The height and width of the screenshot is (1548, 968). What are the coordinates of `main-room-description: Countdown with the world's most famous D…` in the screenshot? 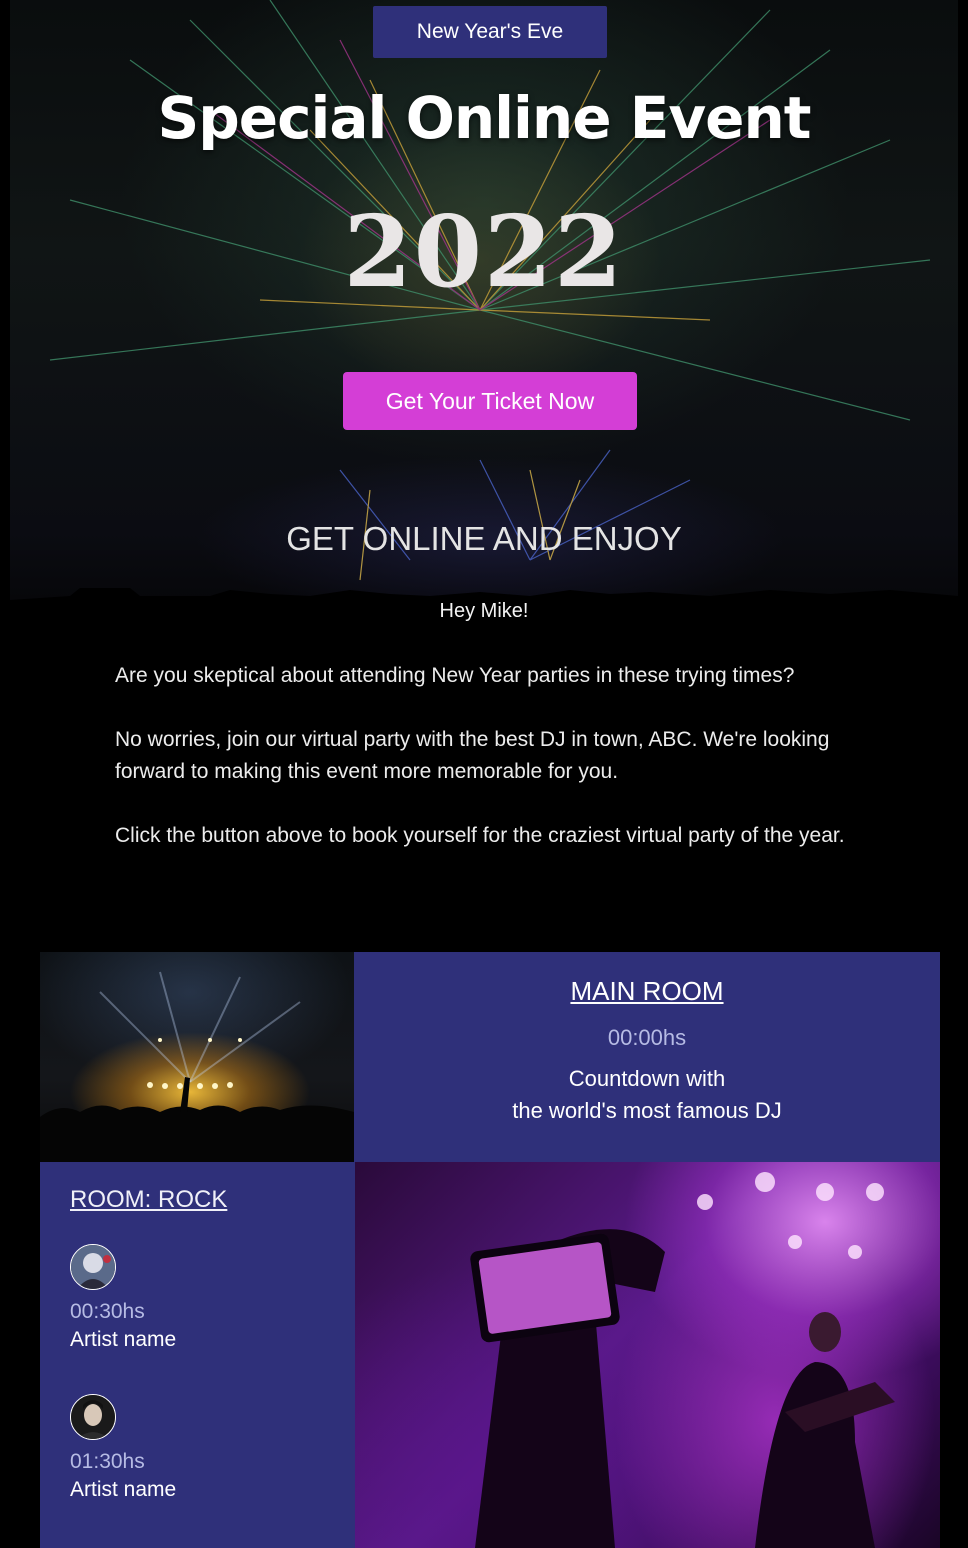 It's located at (647, 1095).